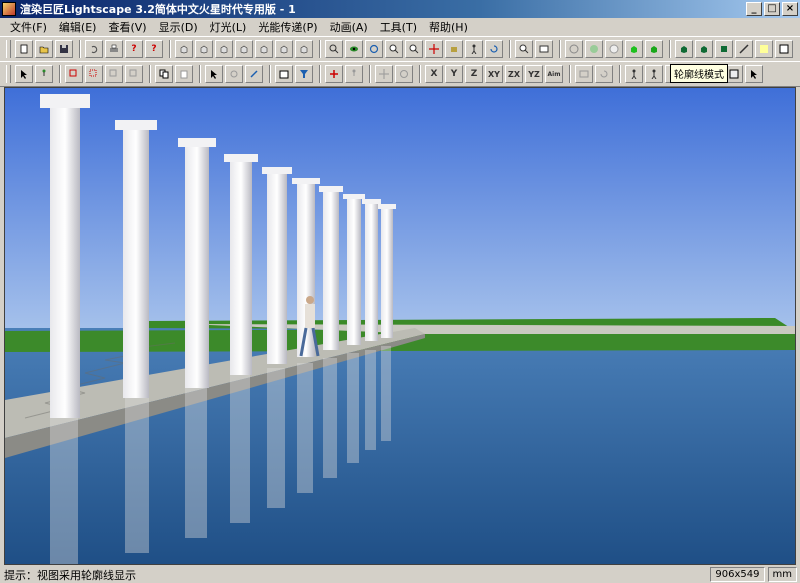 This screenshot has height=583, width=800. Describe the element at coordinates (134, 49) in the screenshot. I see `help-icon: ?` at that location.